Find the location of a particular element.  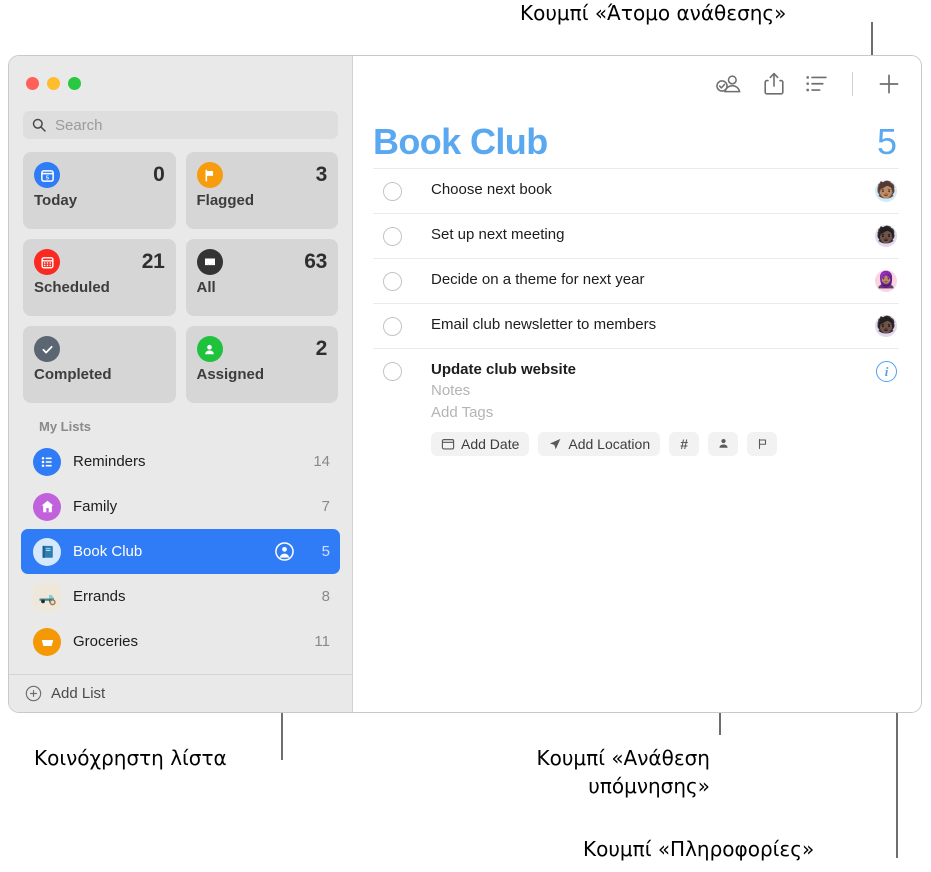

task-row: Choose next book 🧑🏽 is located at coordinates (636, 190).